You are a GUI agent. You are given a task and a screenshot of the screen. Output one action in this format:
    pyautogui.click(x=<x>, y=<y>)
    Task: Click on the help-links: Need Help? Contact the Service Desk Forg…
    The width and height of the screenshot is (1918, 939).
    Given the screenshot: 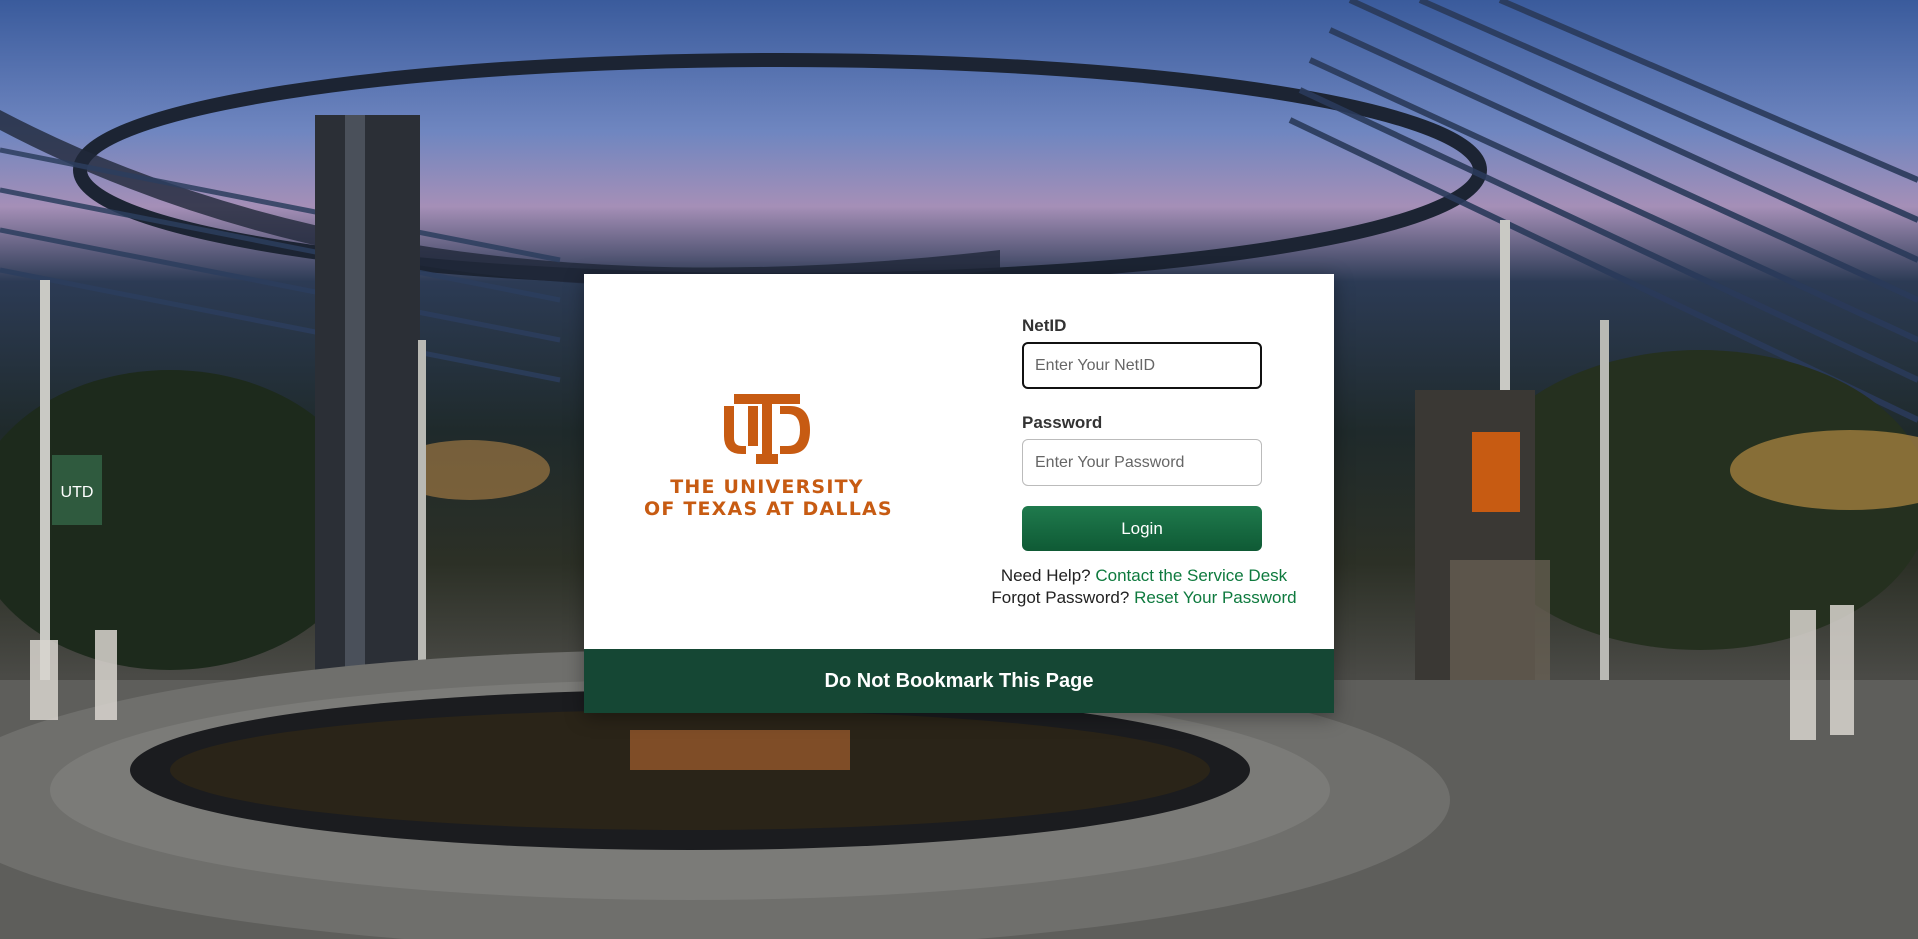 What is the action you would take?
    pyautogui.click(x=1144, y=587)
    